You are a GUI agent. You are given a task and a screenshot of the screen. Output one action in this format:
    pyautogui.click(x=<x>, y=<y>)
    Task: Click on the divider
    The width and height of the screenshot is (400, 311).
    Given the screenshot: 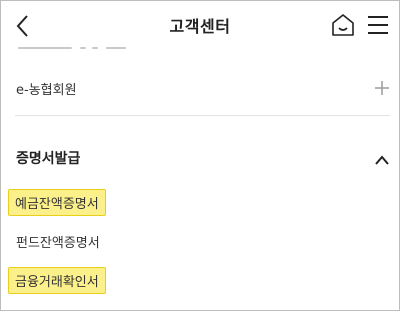 What is the action you would take?
    pyautogui.click(x=202, y=115)
    